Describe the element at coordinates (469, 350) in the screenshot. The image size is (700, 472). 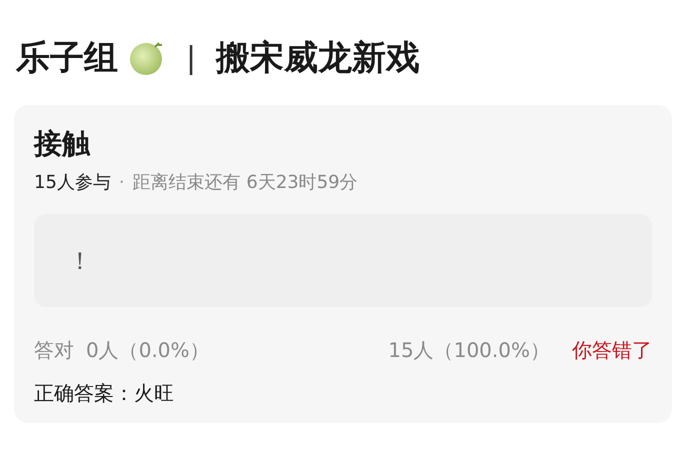
I see `wrong-count: 15人（100.0%）` at that location.